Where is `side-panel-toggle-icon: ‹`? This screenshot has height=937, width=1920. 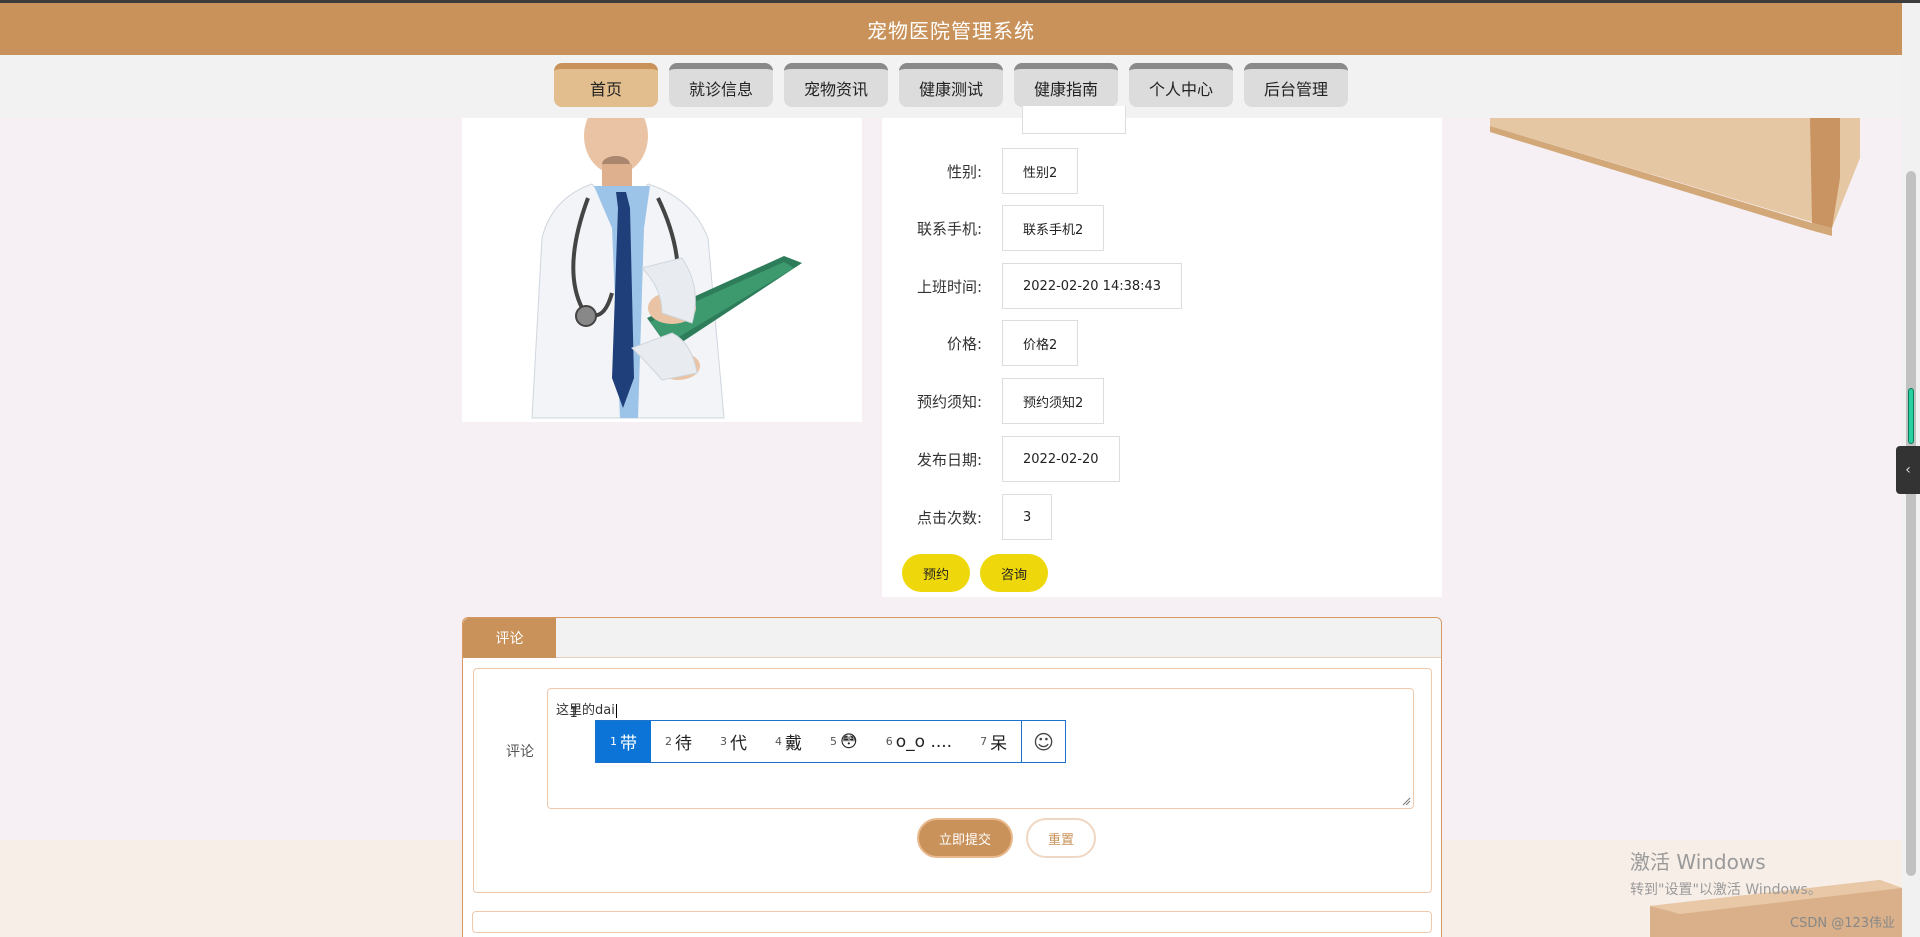 side-panel-toggle-icon: ‹ is located at coordinates (1908, 470).